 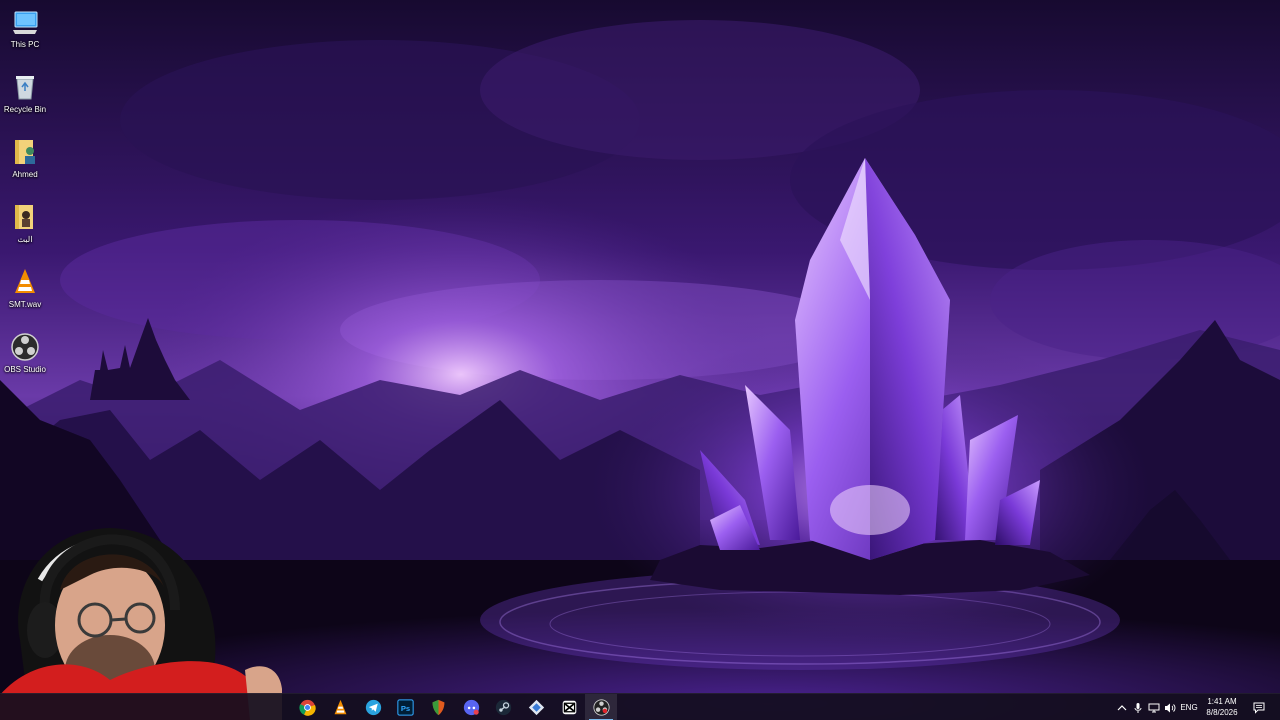 I want to click on desktop-icon-this-pc: This PC, so click(x=25, y=36).